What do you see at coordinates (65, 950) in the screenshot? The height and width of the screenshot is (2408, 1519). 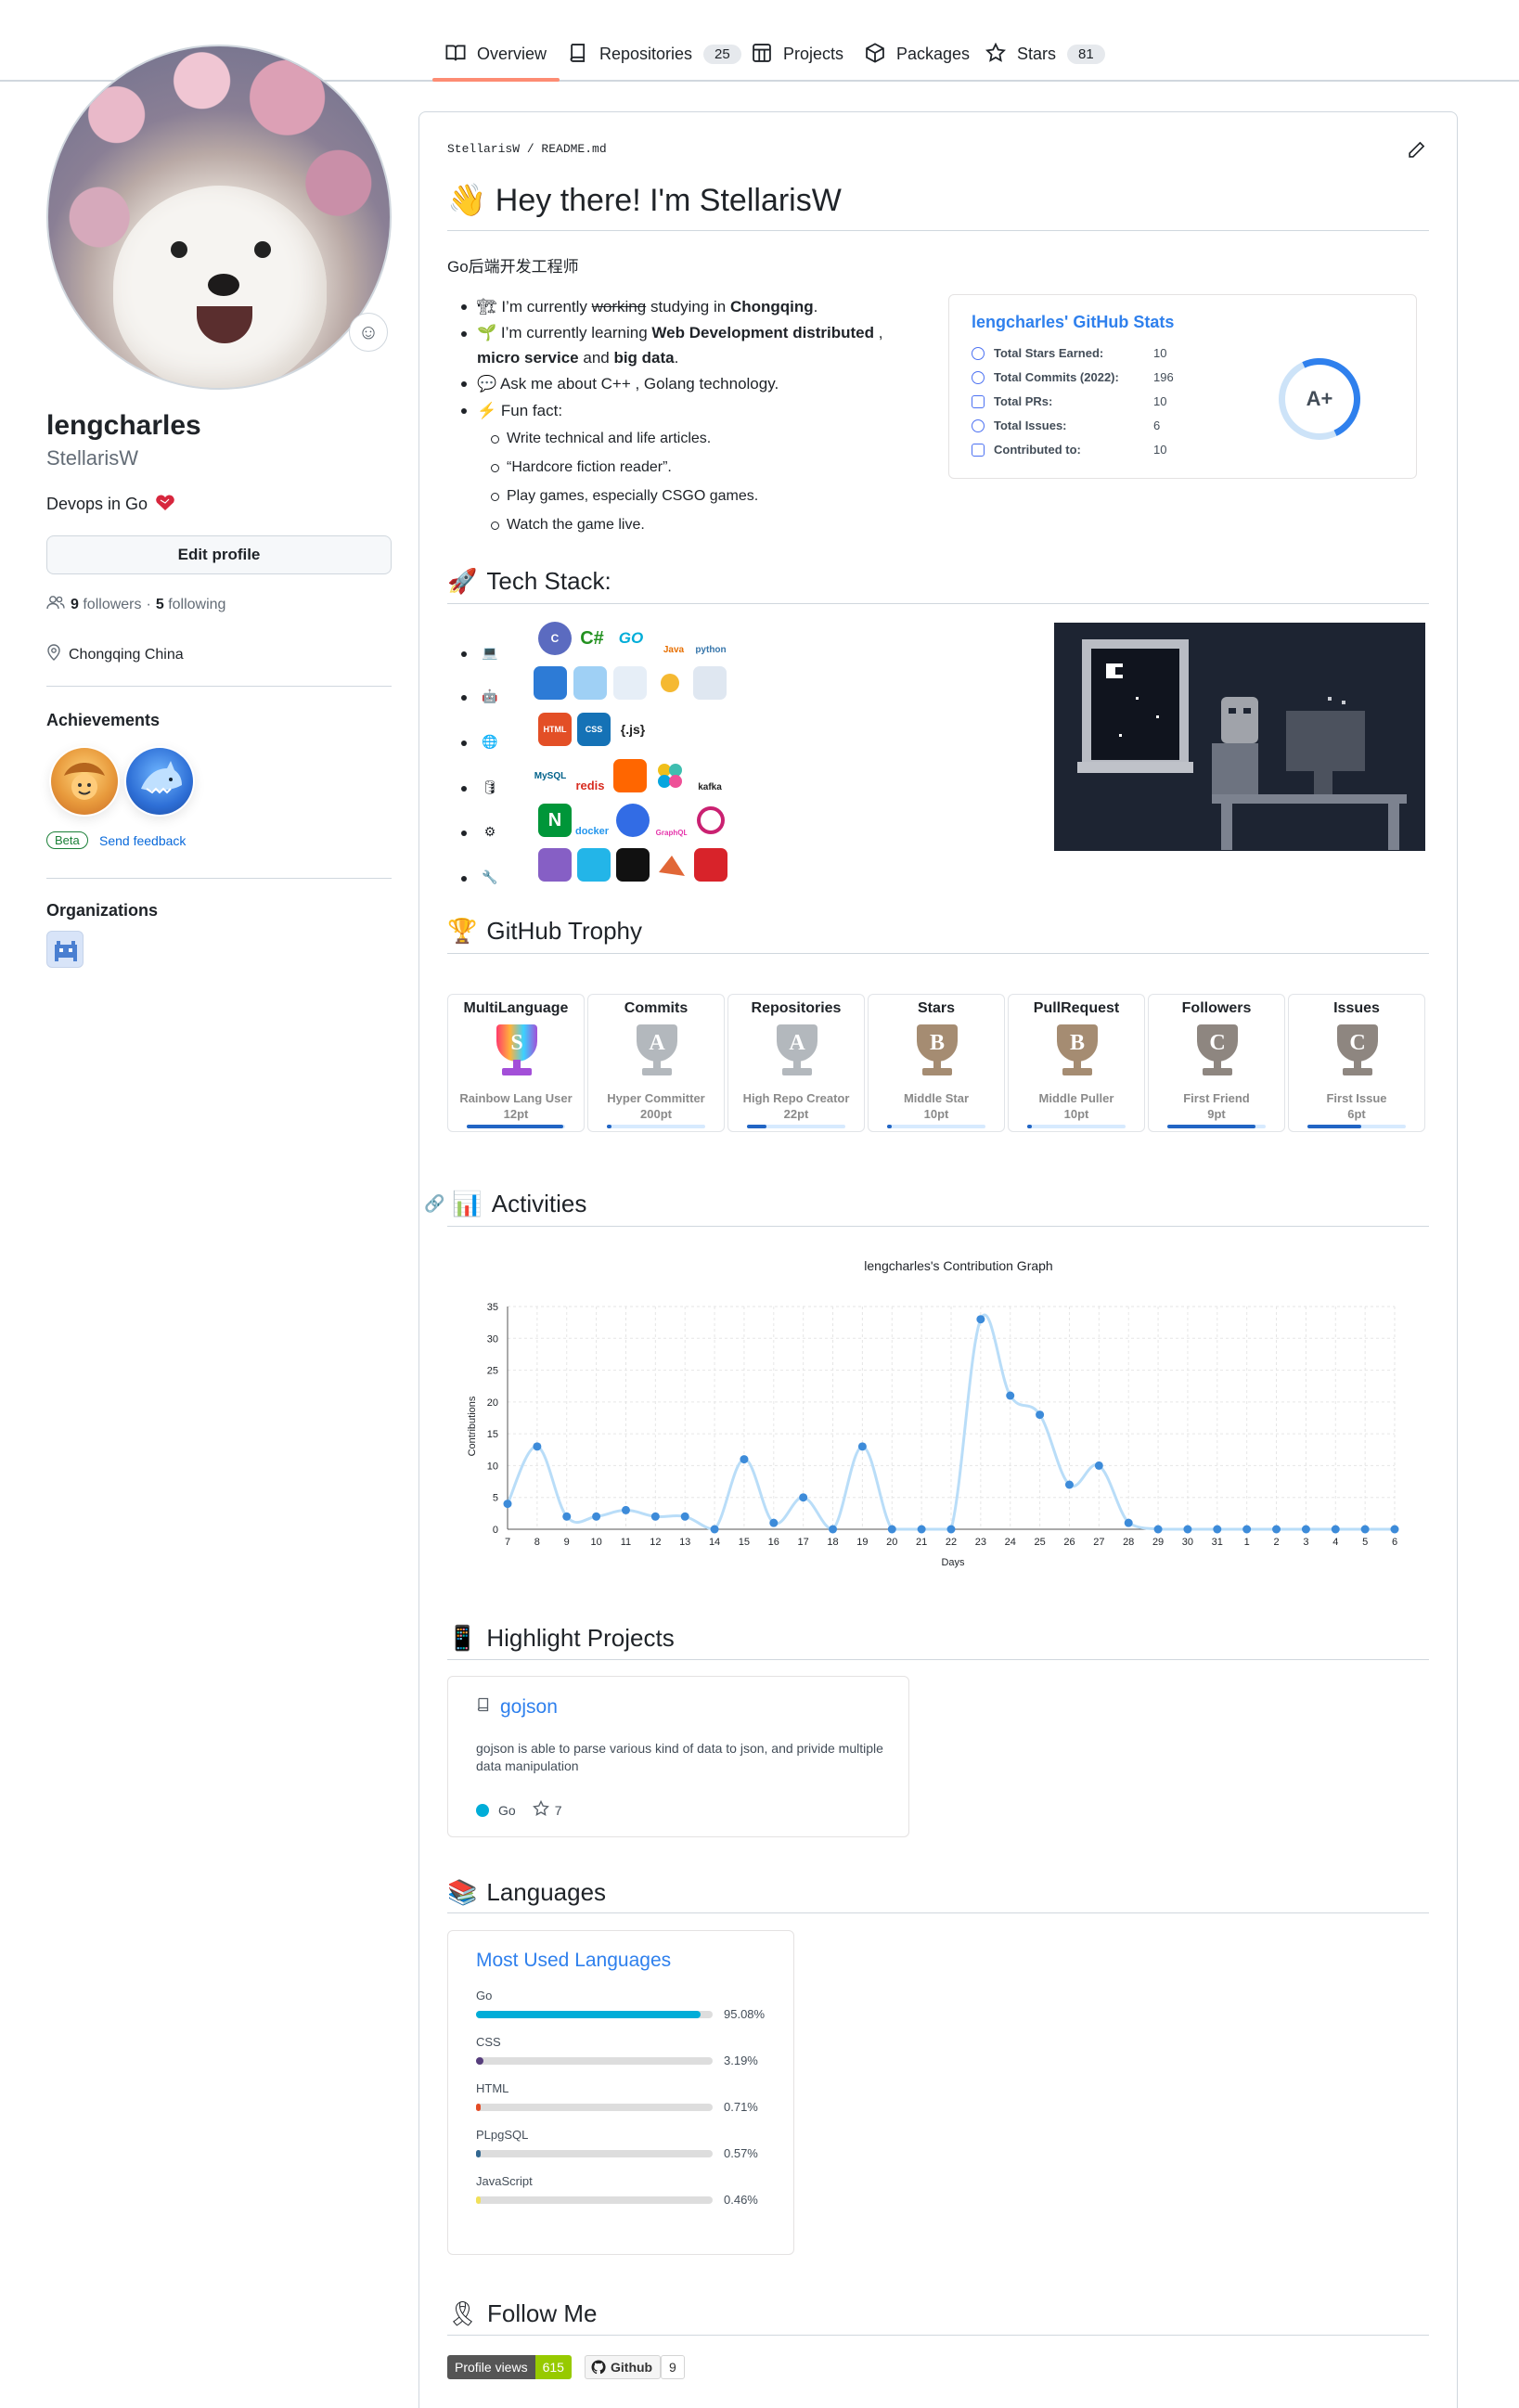 I see `organization-avatar` at bounding box center [65, 950].